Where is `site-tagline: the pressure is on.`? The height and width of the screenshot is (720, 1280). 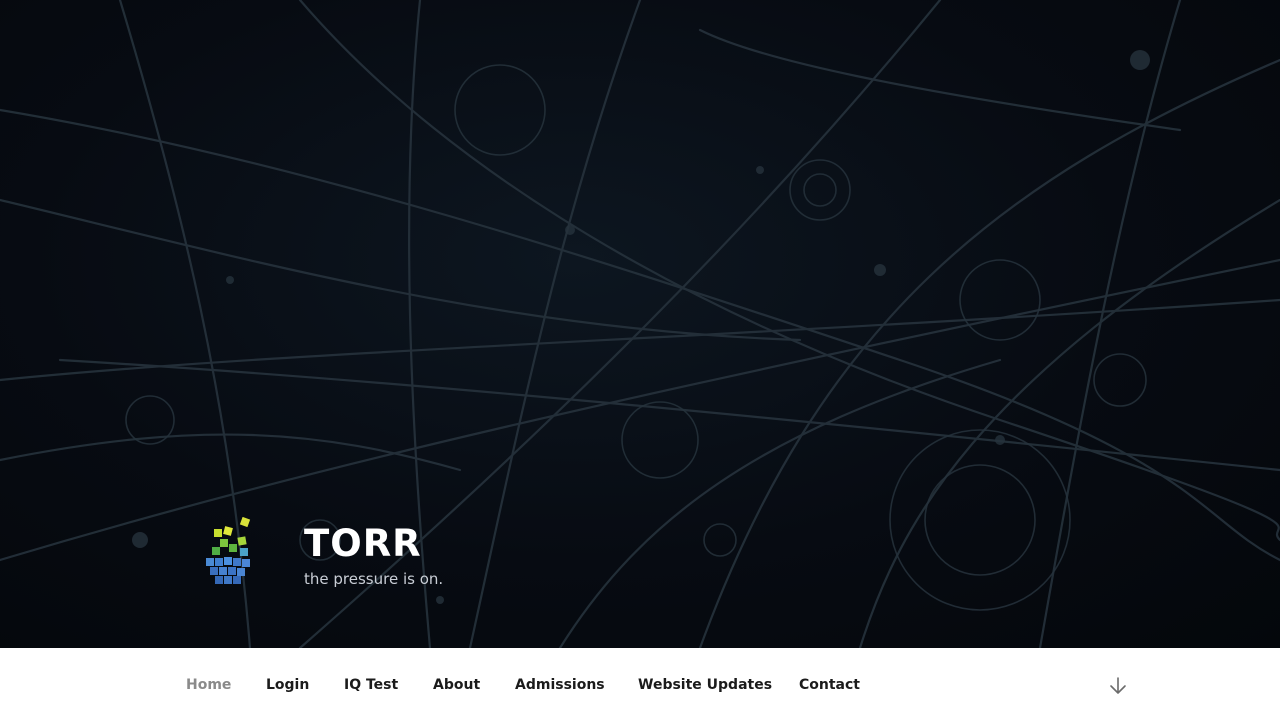 site-tagline: the pressure is on. is located at coordinates (374, 579).